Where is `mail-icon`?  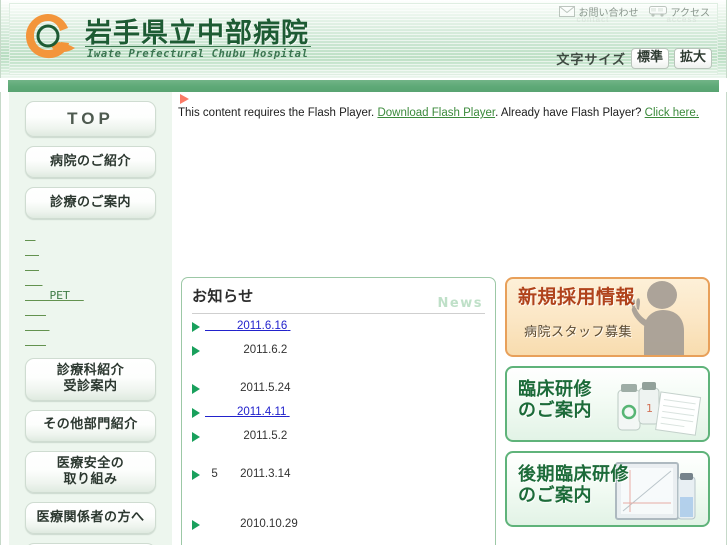 mail-icon is located at coordinates (566, 11).